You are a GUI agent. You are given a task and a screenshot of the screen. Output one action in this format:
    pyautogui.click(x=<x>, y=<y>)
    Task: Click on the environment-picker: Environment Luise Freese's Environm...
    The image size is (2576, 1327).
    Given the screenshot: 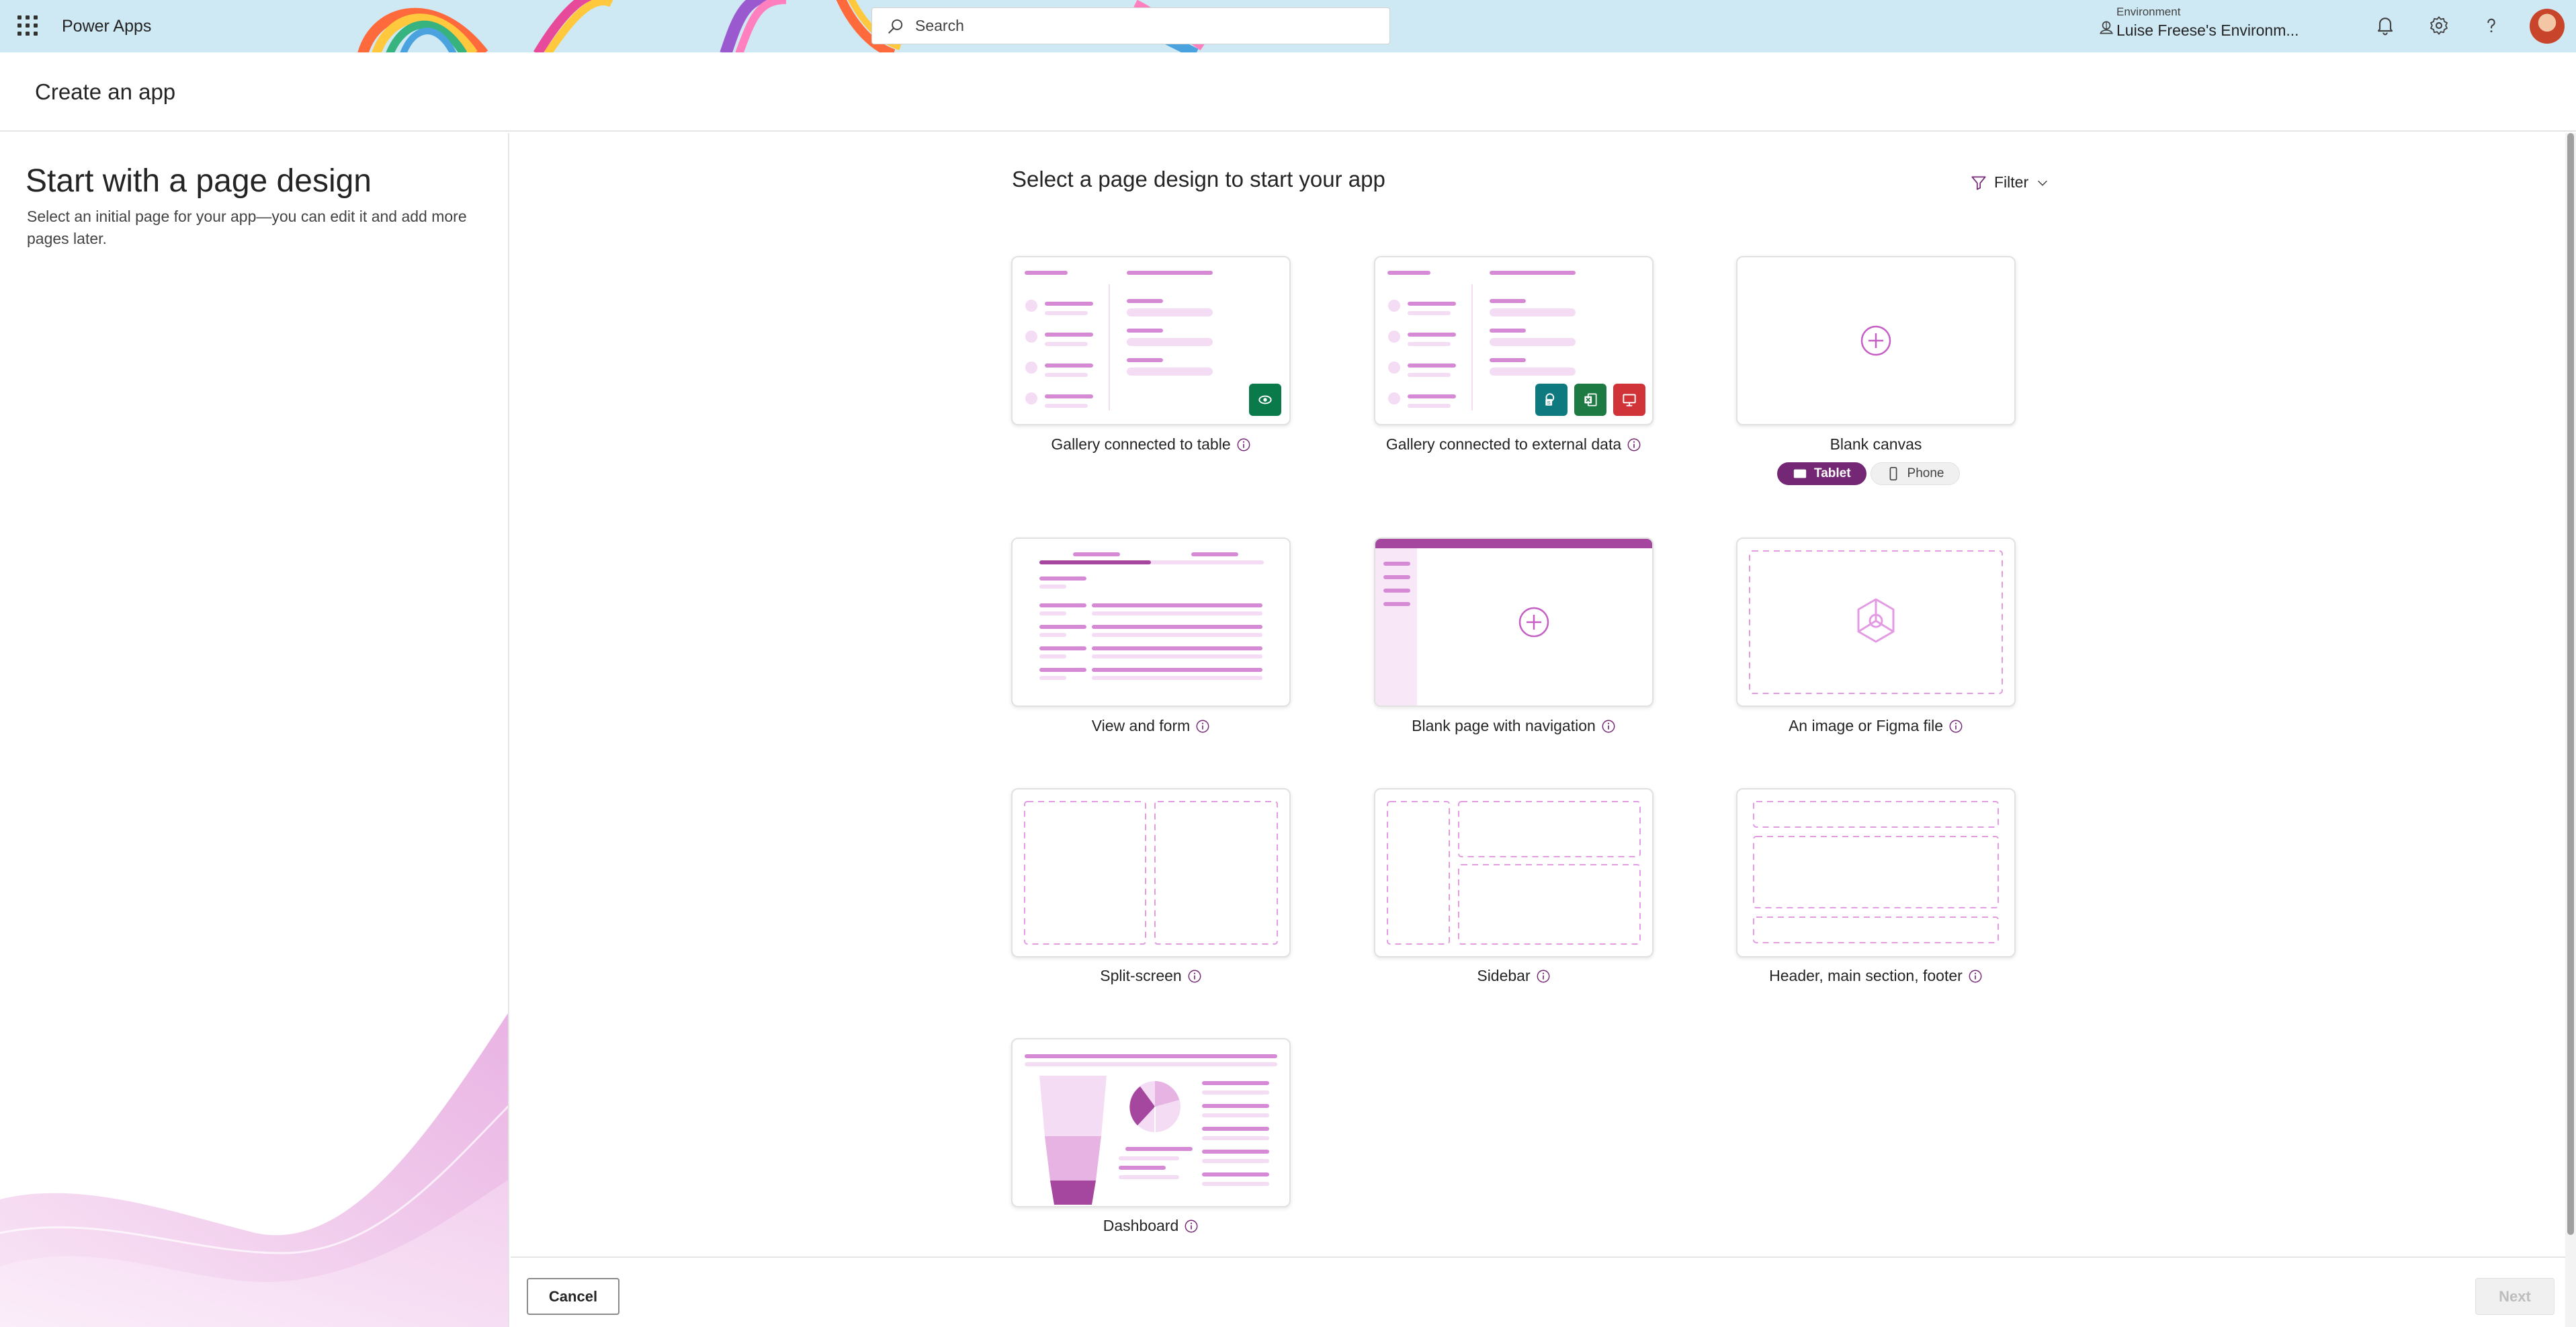 What is the action you would take?
    pyautogui.click(x=2199, y=23)
    